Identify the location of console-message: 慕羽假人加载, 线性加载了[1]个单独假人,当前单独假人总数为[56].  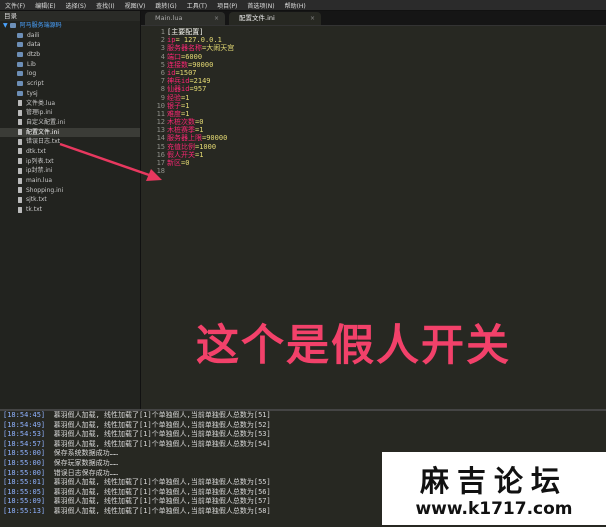
(162, 491).